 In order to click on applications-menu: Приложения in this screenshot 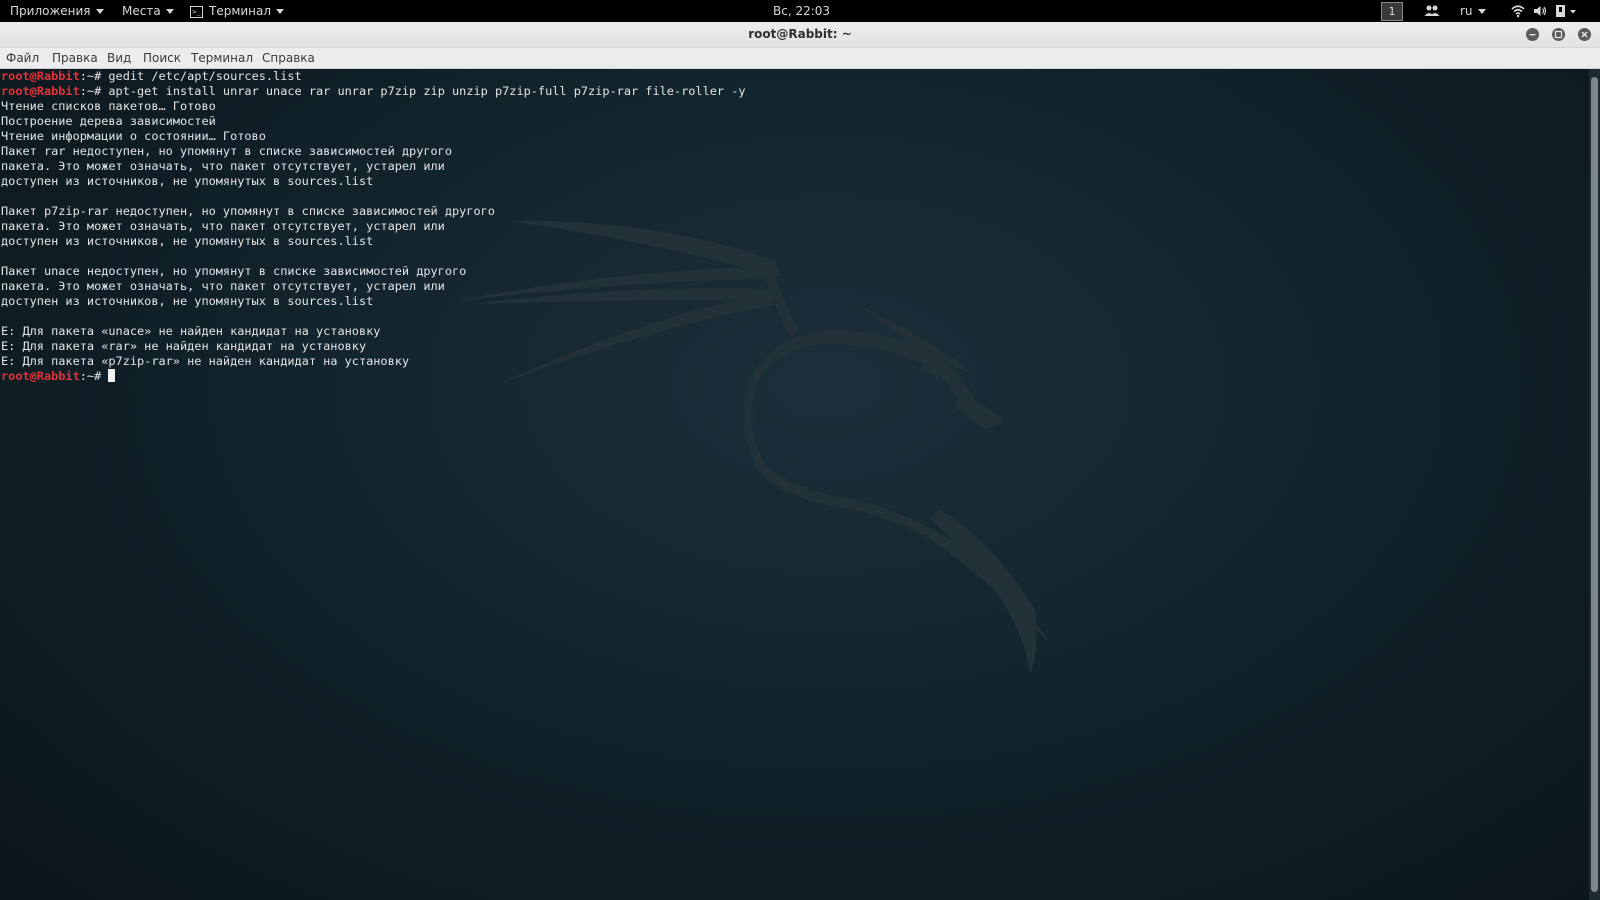, I will do `click(57, 11)`.